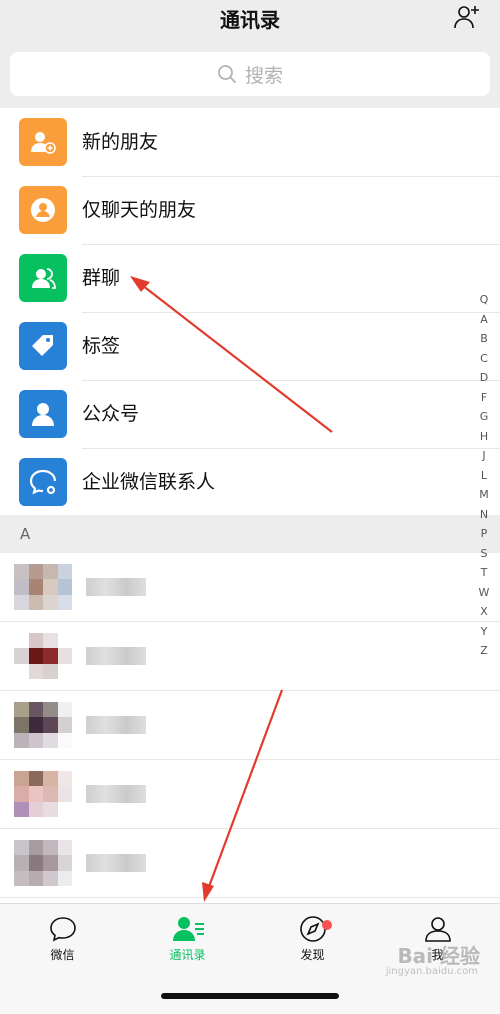 Image resolution: width=500 pixels, height=1014 pixels. Describe the element at coordinates (438, 956) in the screenshot. I see `watermark: Bai 经验` at that location.